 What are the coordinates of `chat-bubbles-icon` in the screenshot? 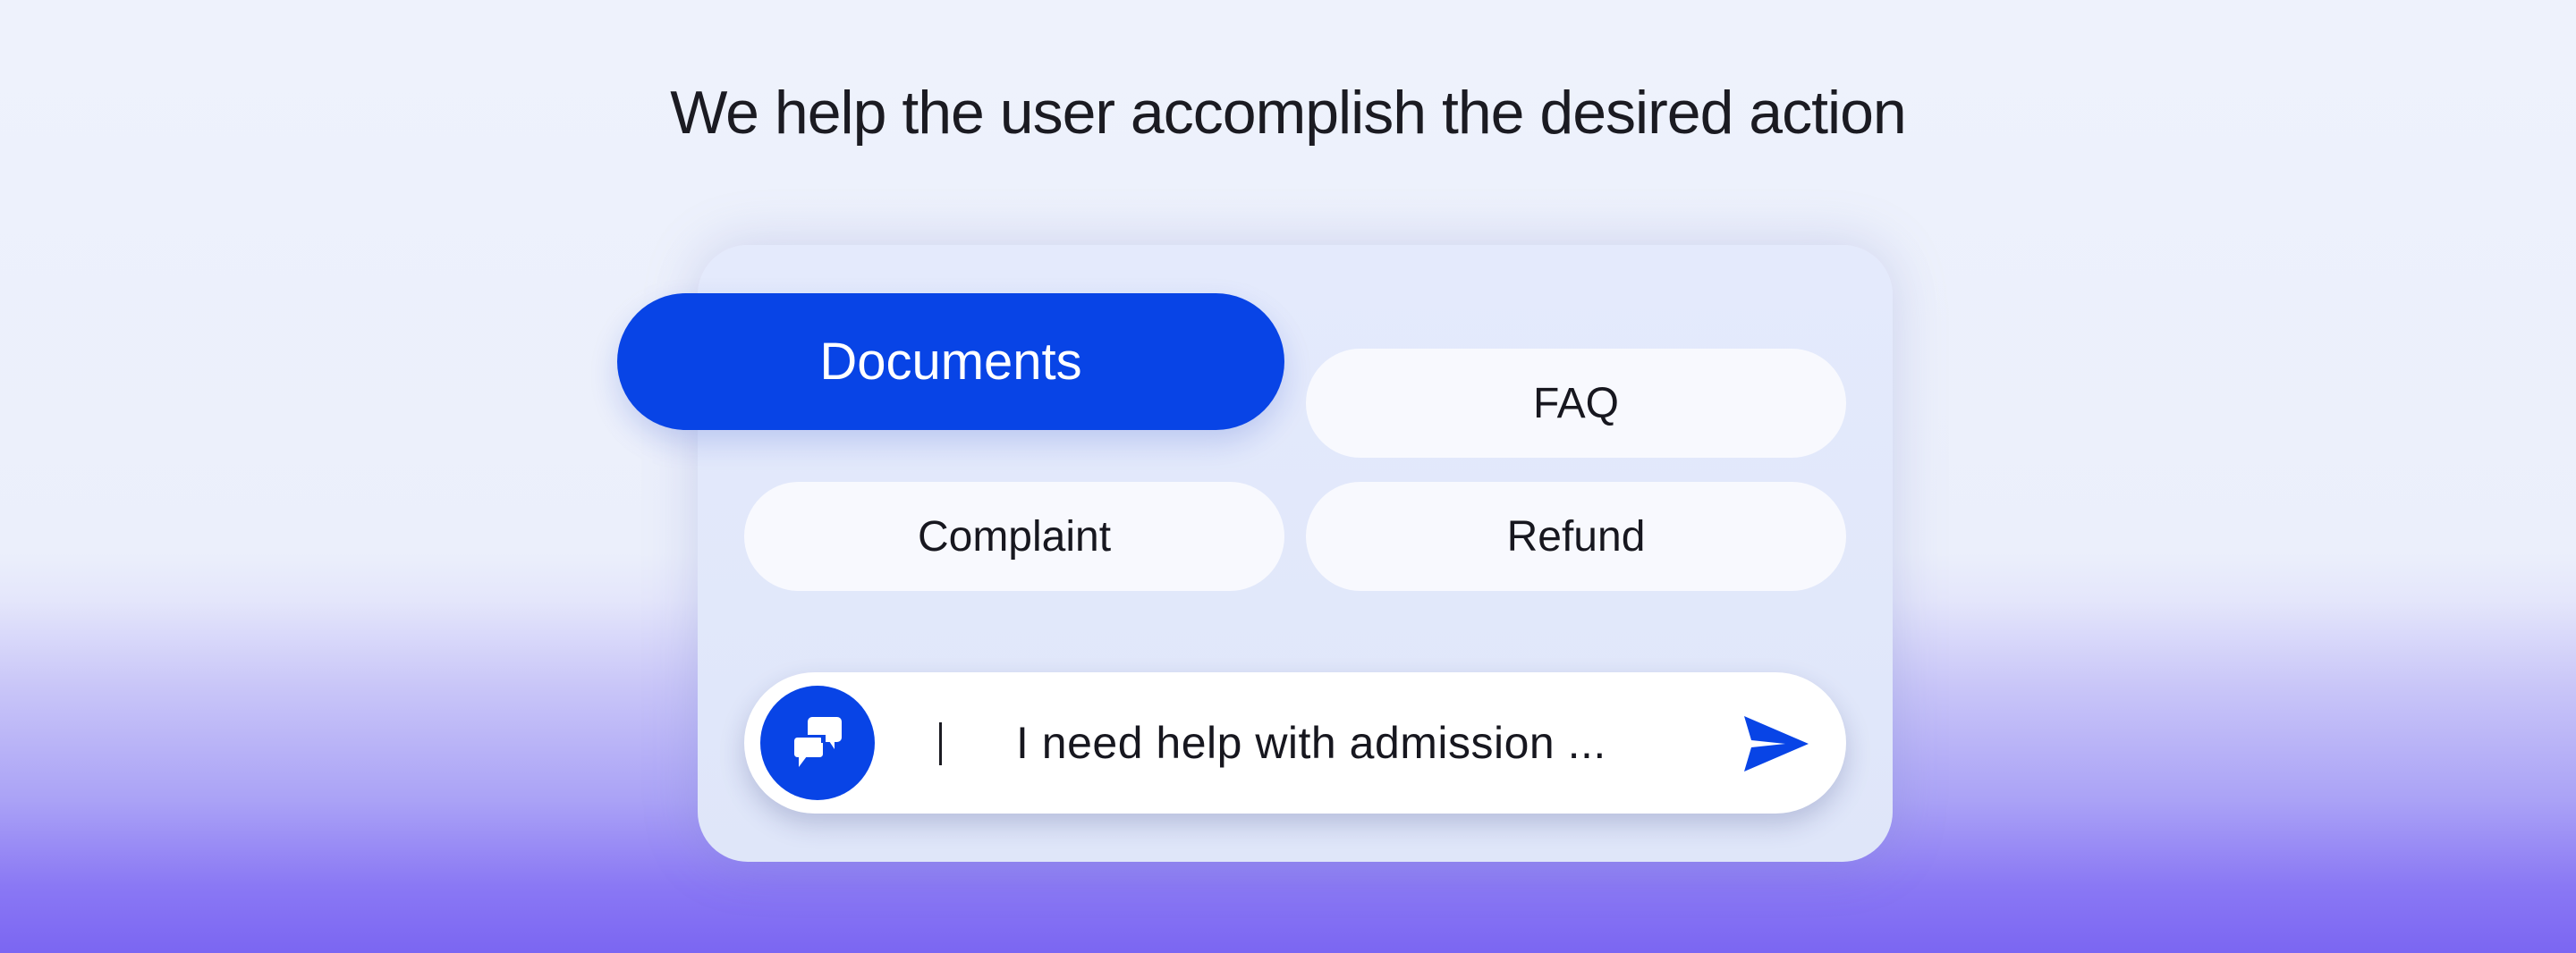 It's located at (817, 742).